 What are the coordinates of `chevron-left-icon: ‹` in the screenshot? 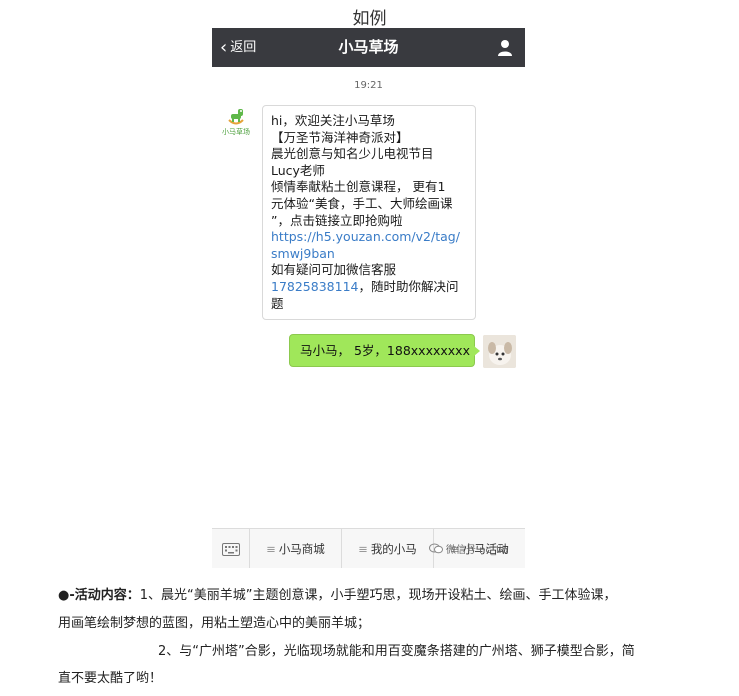 It's located at (224, 47).